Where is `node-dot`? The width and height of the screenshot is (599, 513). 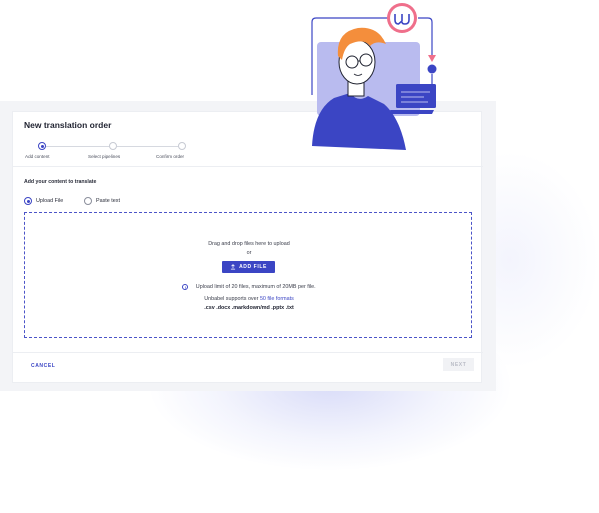 node-dot is located at coordinates (432, 69).